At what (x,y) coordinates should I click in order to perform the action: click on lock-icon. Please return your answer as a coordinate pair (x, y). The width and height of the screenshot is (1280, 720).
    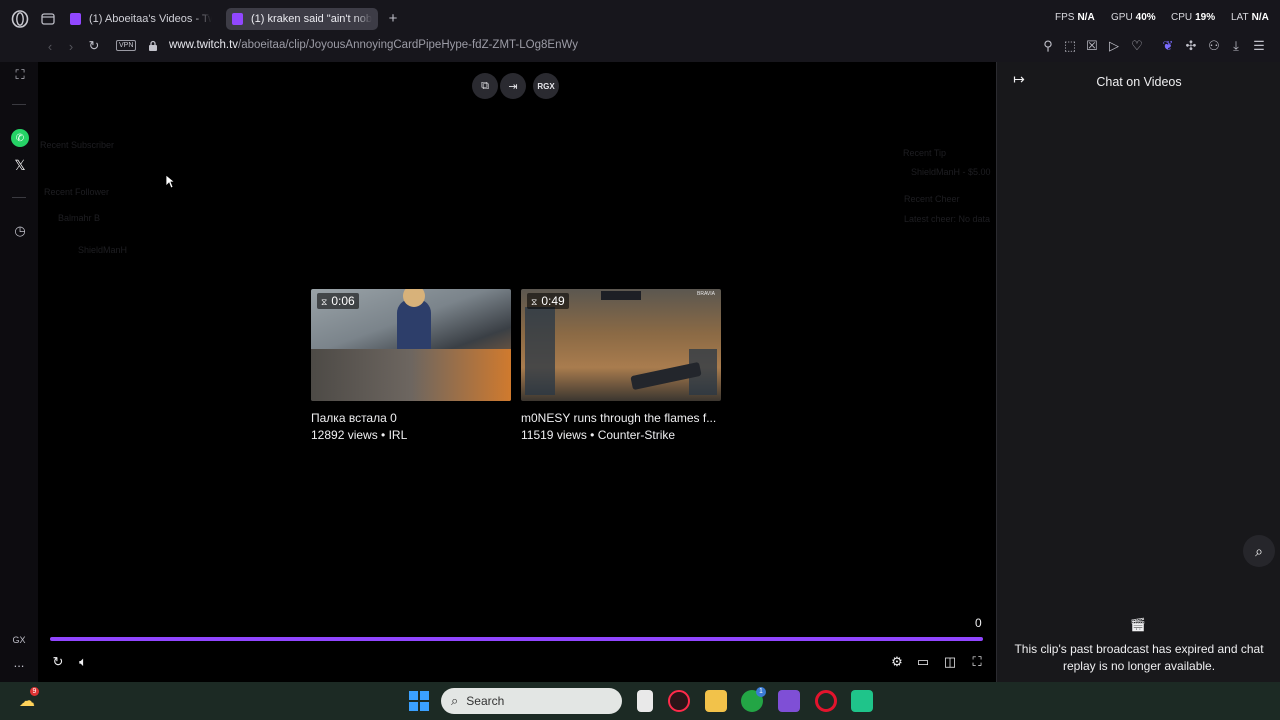
    Looking at the image, I should click on (153, 46).